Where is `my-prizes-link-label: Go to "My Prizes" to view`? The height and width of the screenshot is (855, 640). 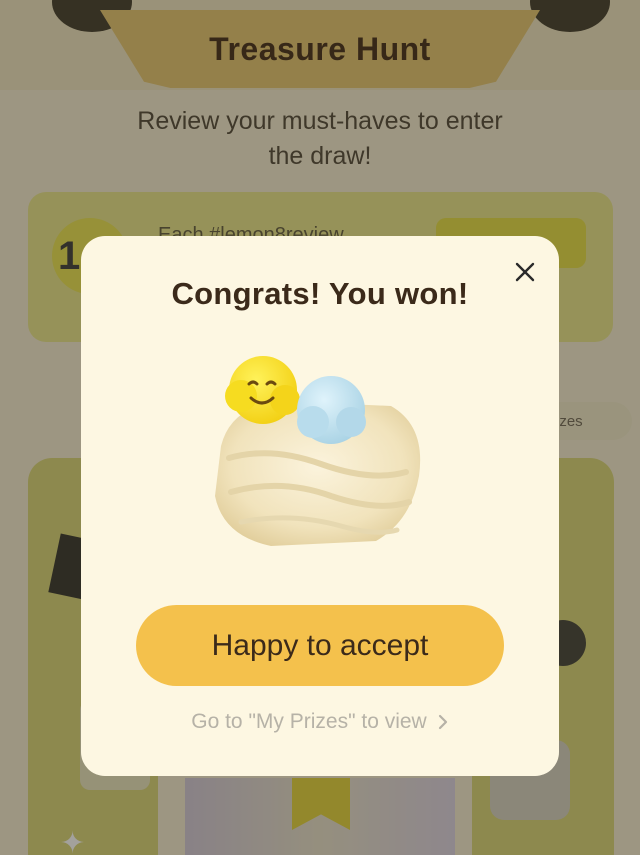
my-prizes-link-label: Go to "My Prizes" to view is located at coordinates (309, 721).